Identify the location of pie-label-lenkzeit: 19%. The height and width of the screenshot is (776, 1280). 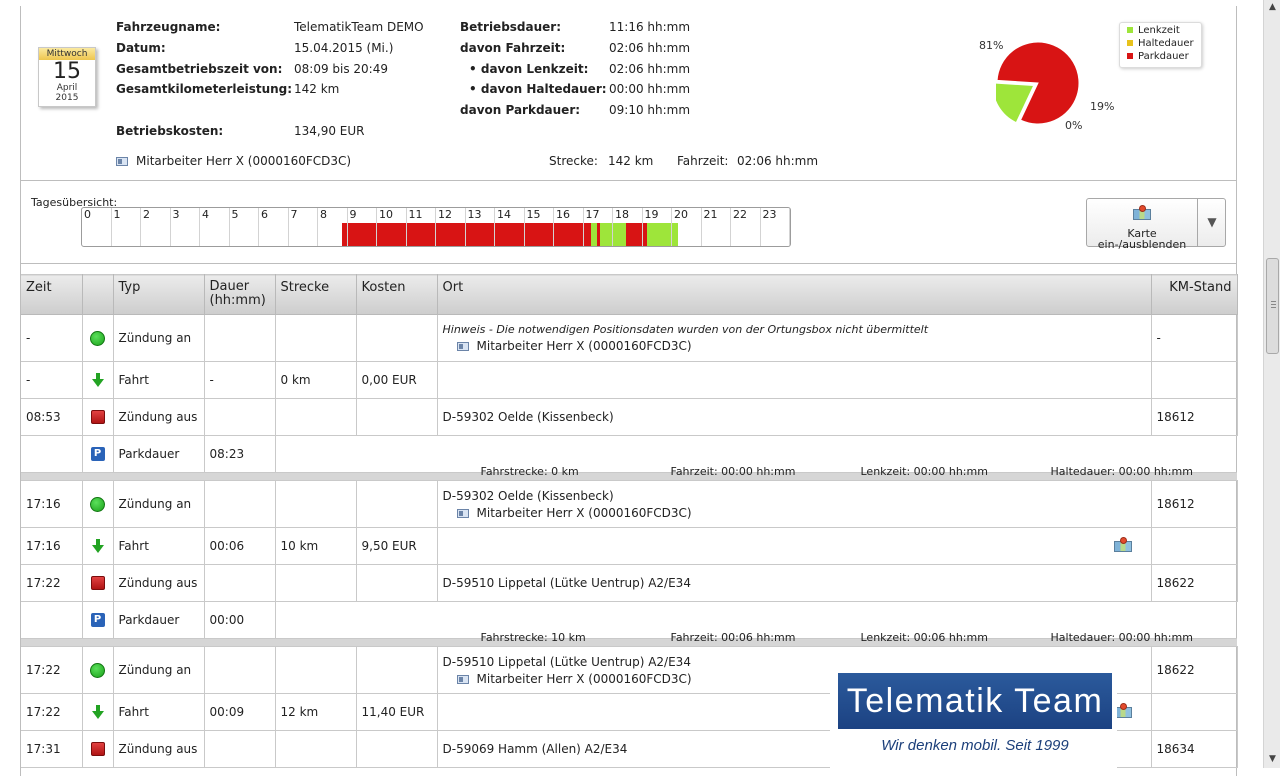
(1102, 106).